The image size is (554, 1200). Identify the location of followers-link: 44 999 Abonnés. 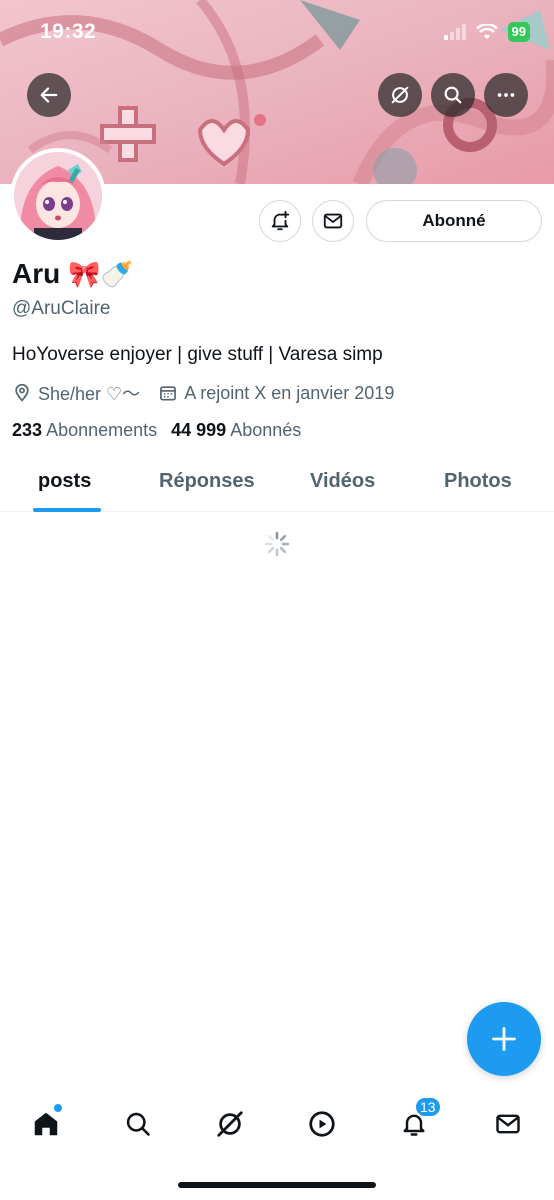
(236, 430).